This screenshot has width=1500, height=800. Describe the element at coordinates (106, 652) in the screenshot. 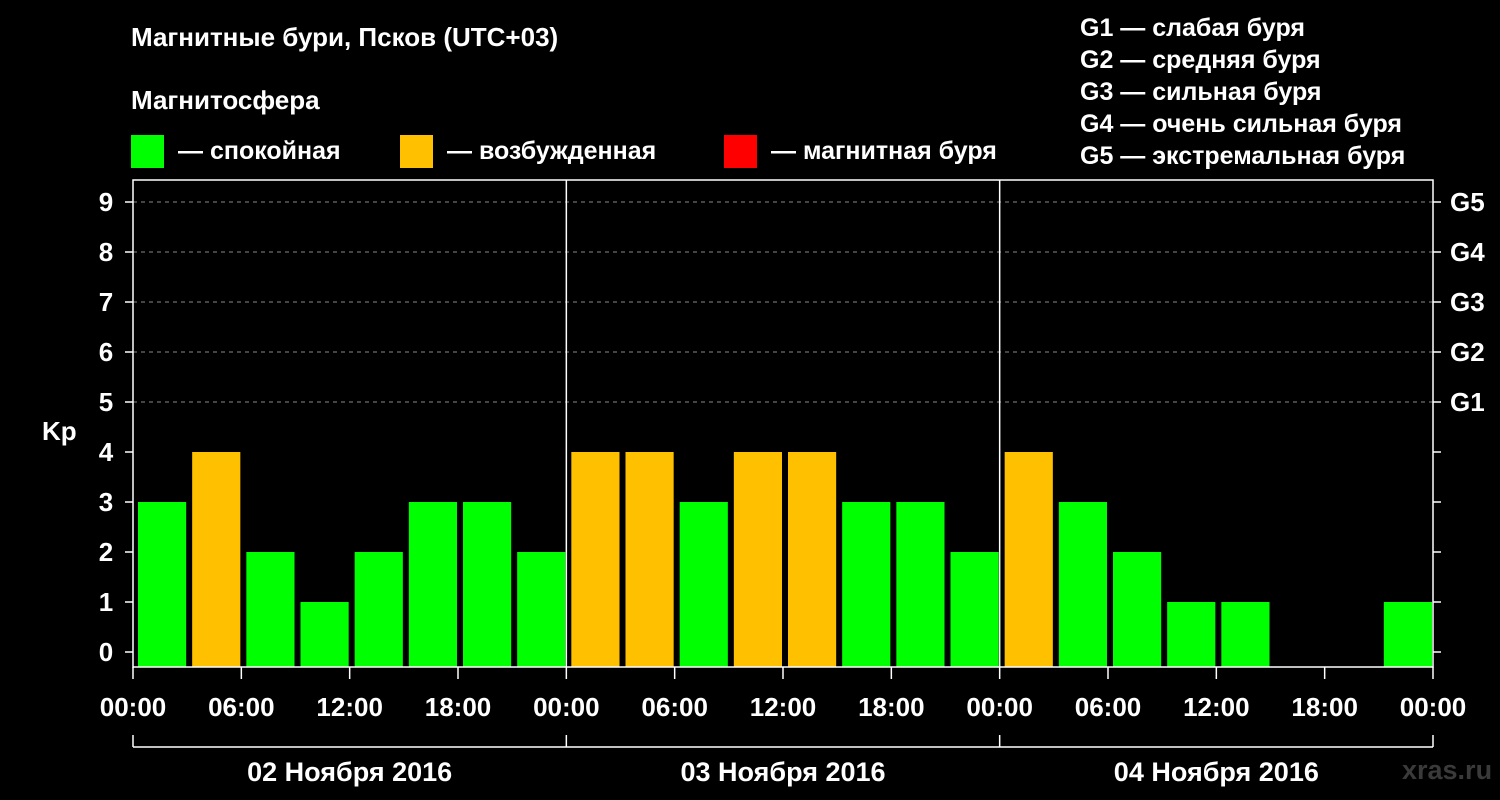

I see `y-tick-label-0: 0` at that location.